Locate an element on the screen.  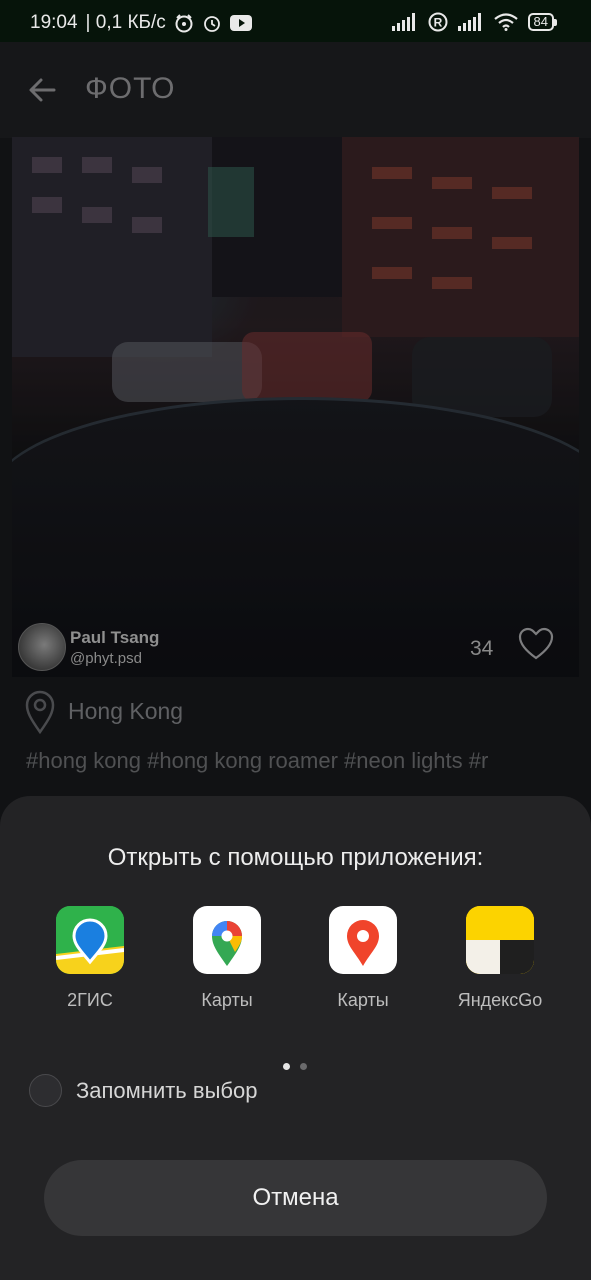
battery-level: 84 is located at coordinates (540, 22).